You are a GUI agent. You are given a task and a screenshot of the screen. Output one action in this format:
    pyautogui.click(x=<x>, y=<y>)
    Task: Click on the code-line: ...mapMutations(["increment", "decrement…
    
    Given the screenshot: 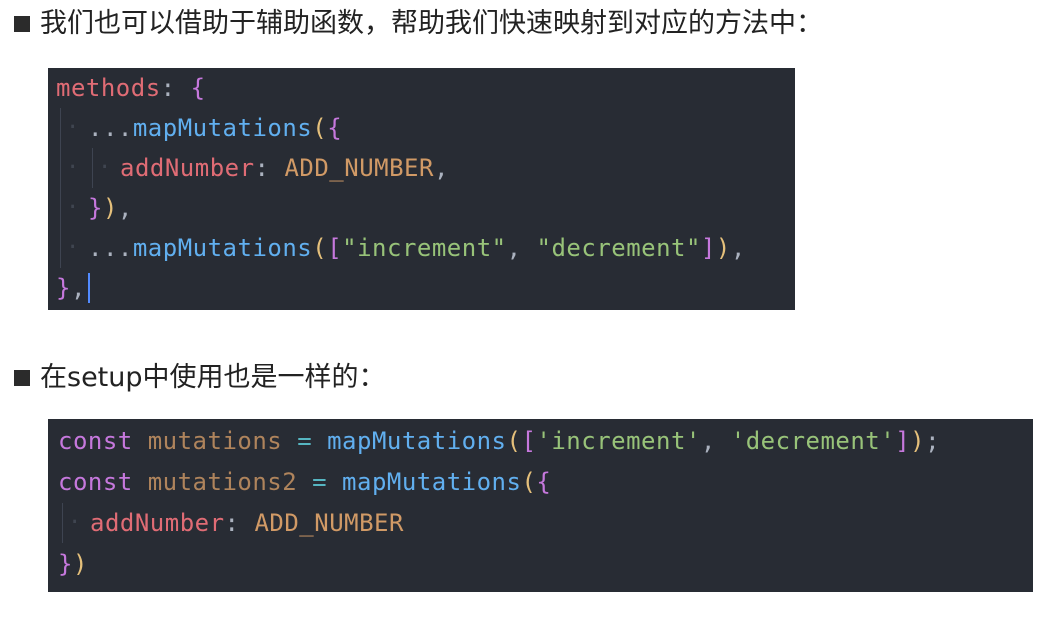 What is the action you would take?
    pyautogui.click(x=401, y=248)
    